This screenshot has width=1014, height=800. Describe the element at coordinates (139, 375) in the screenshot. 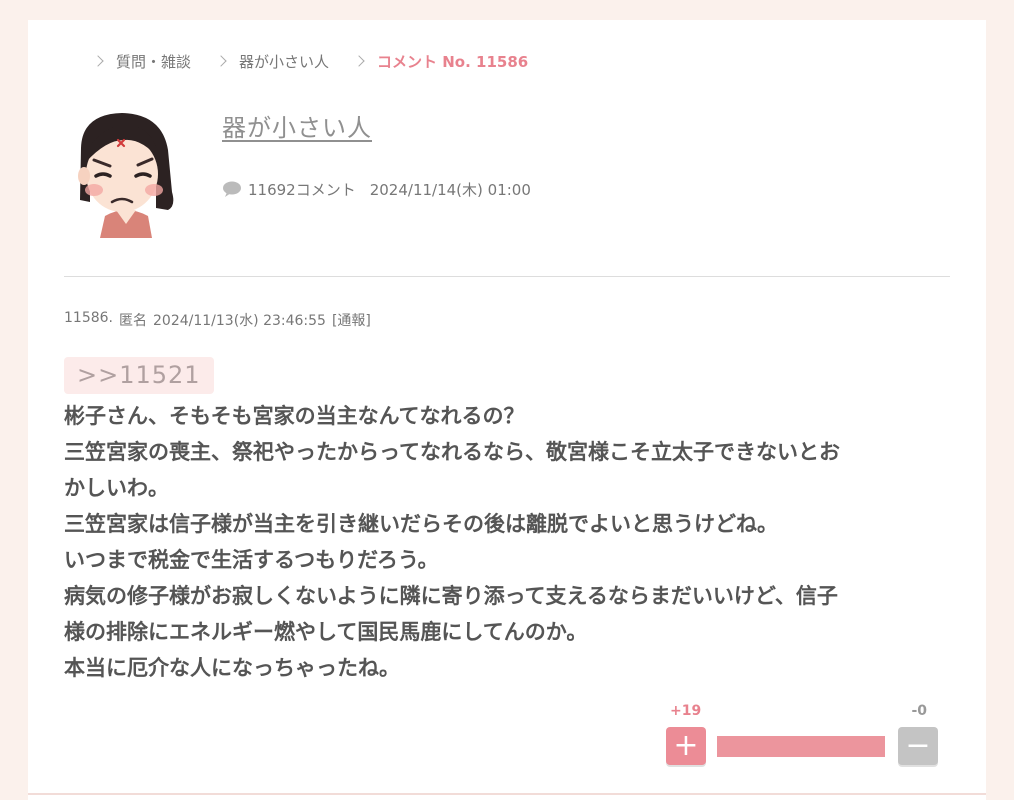

I see `reply-anchor-link: >>11521` at that location.